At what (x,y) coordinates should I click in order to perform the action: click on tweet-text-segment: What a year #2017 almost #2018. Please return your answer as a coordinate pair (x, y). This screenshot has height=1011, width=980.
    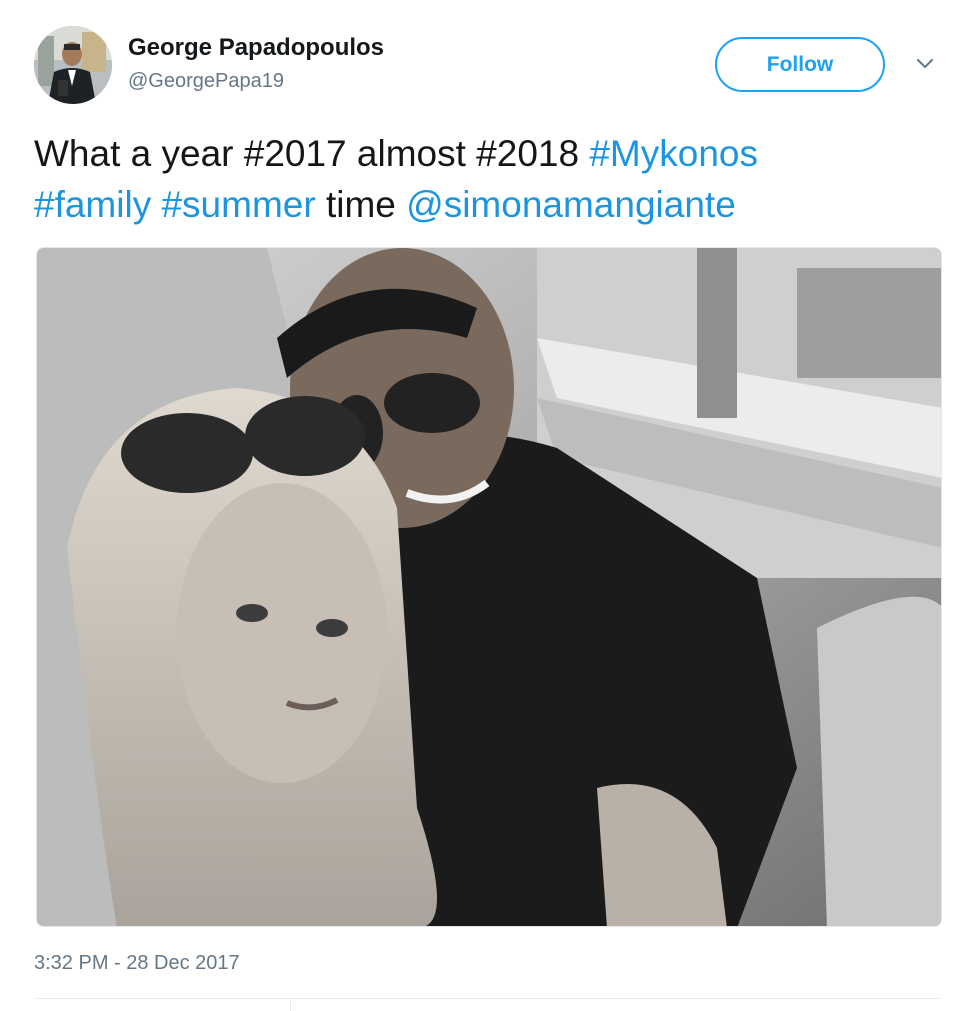
    Looking at the image, I should click on (312, 153).